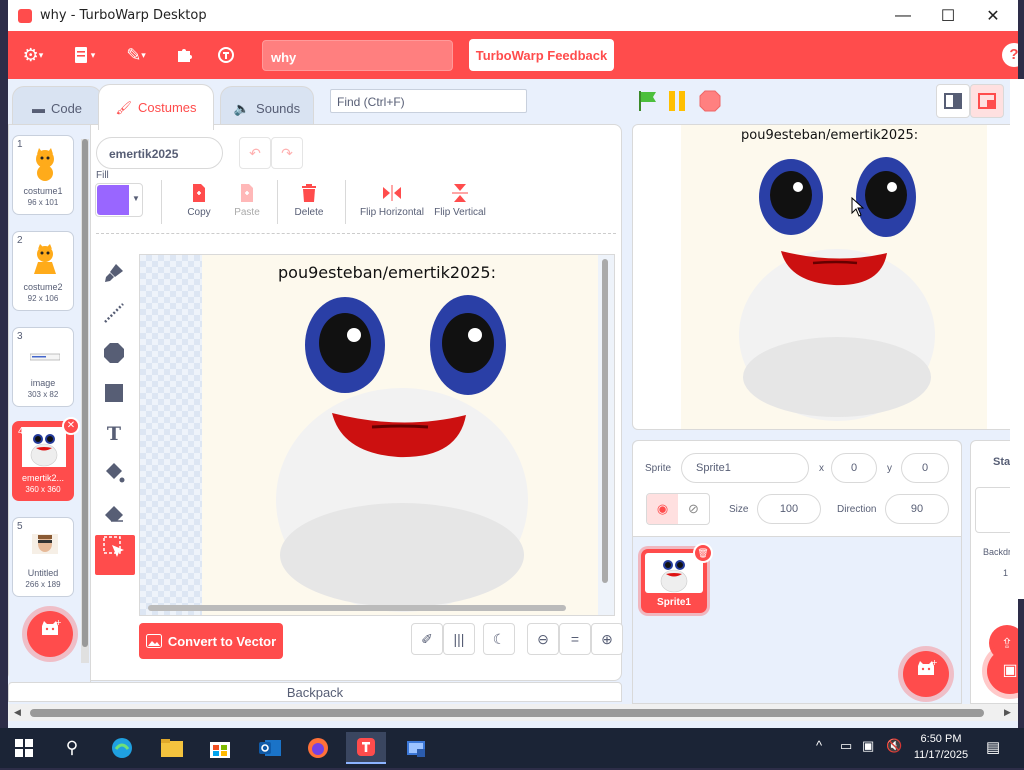  What do you see at coordinates (499, 639) in the screenshot?
I see `night-mode-moon-icon: ☾` at bounding box center [499, 639].